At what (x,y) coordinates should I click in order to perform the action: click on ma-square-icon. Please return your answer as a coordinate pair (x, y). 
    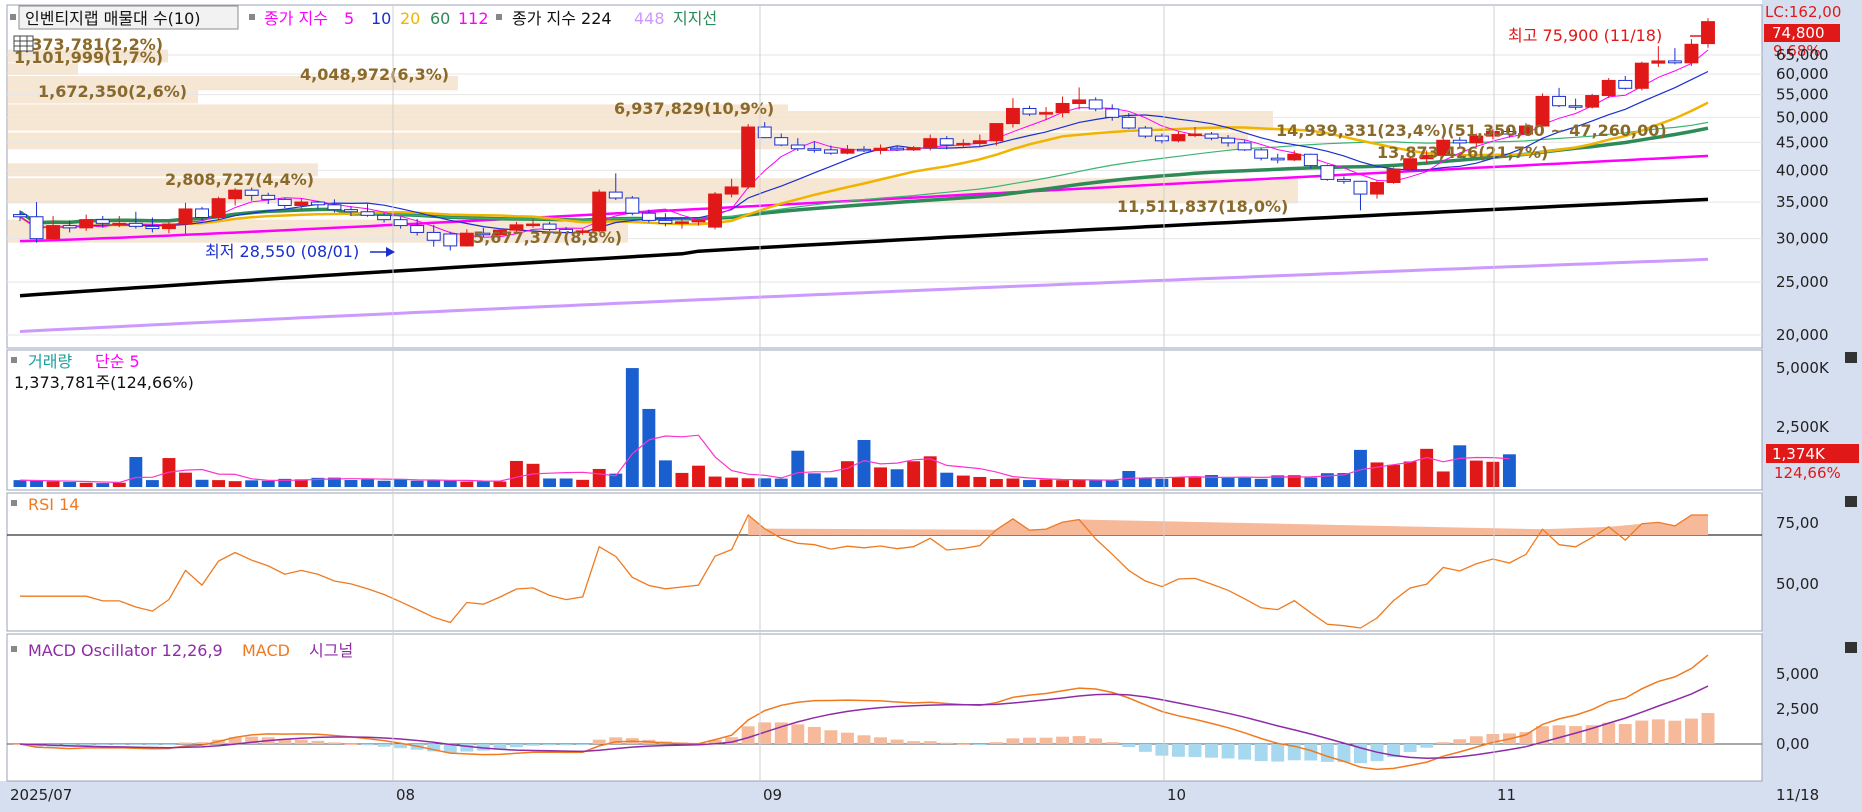
    Looking at the image, I should click on (252, 17).